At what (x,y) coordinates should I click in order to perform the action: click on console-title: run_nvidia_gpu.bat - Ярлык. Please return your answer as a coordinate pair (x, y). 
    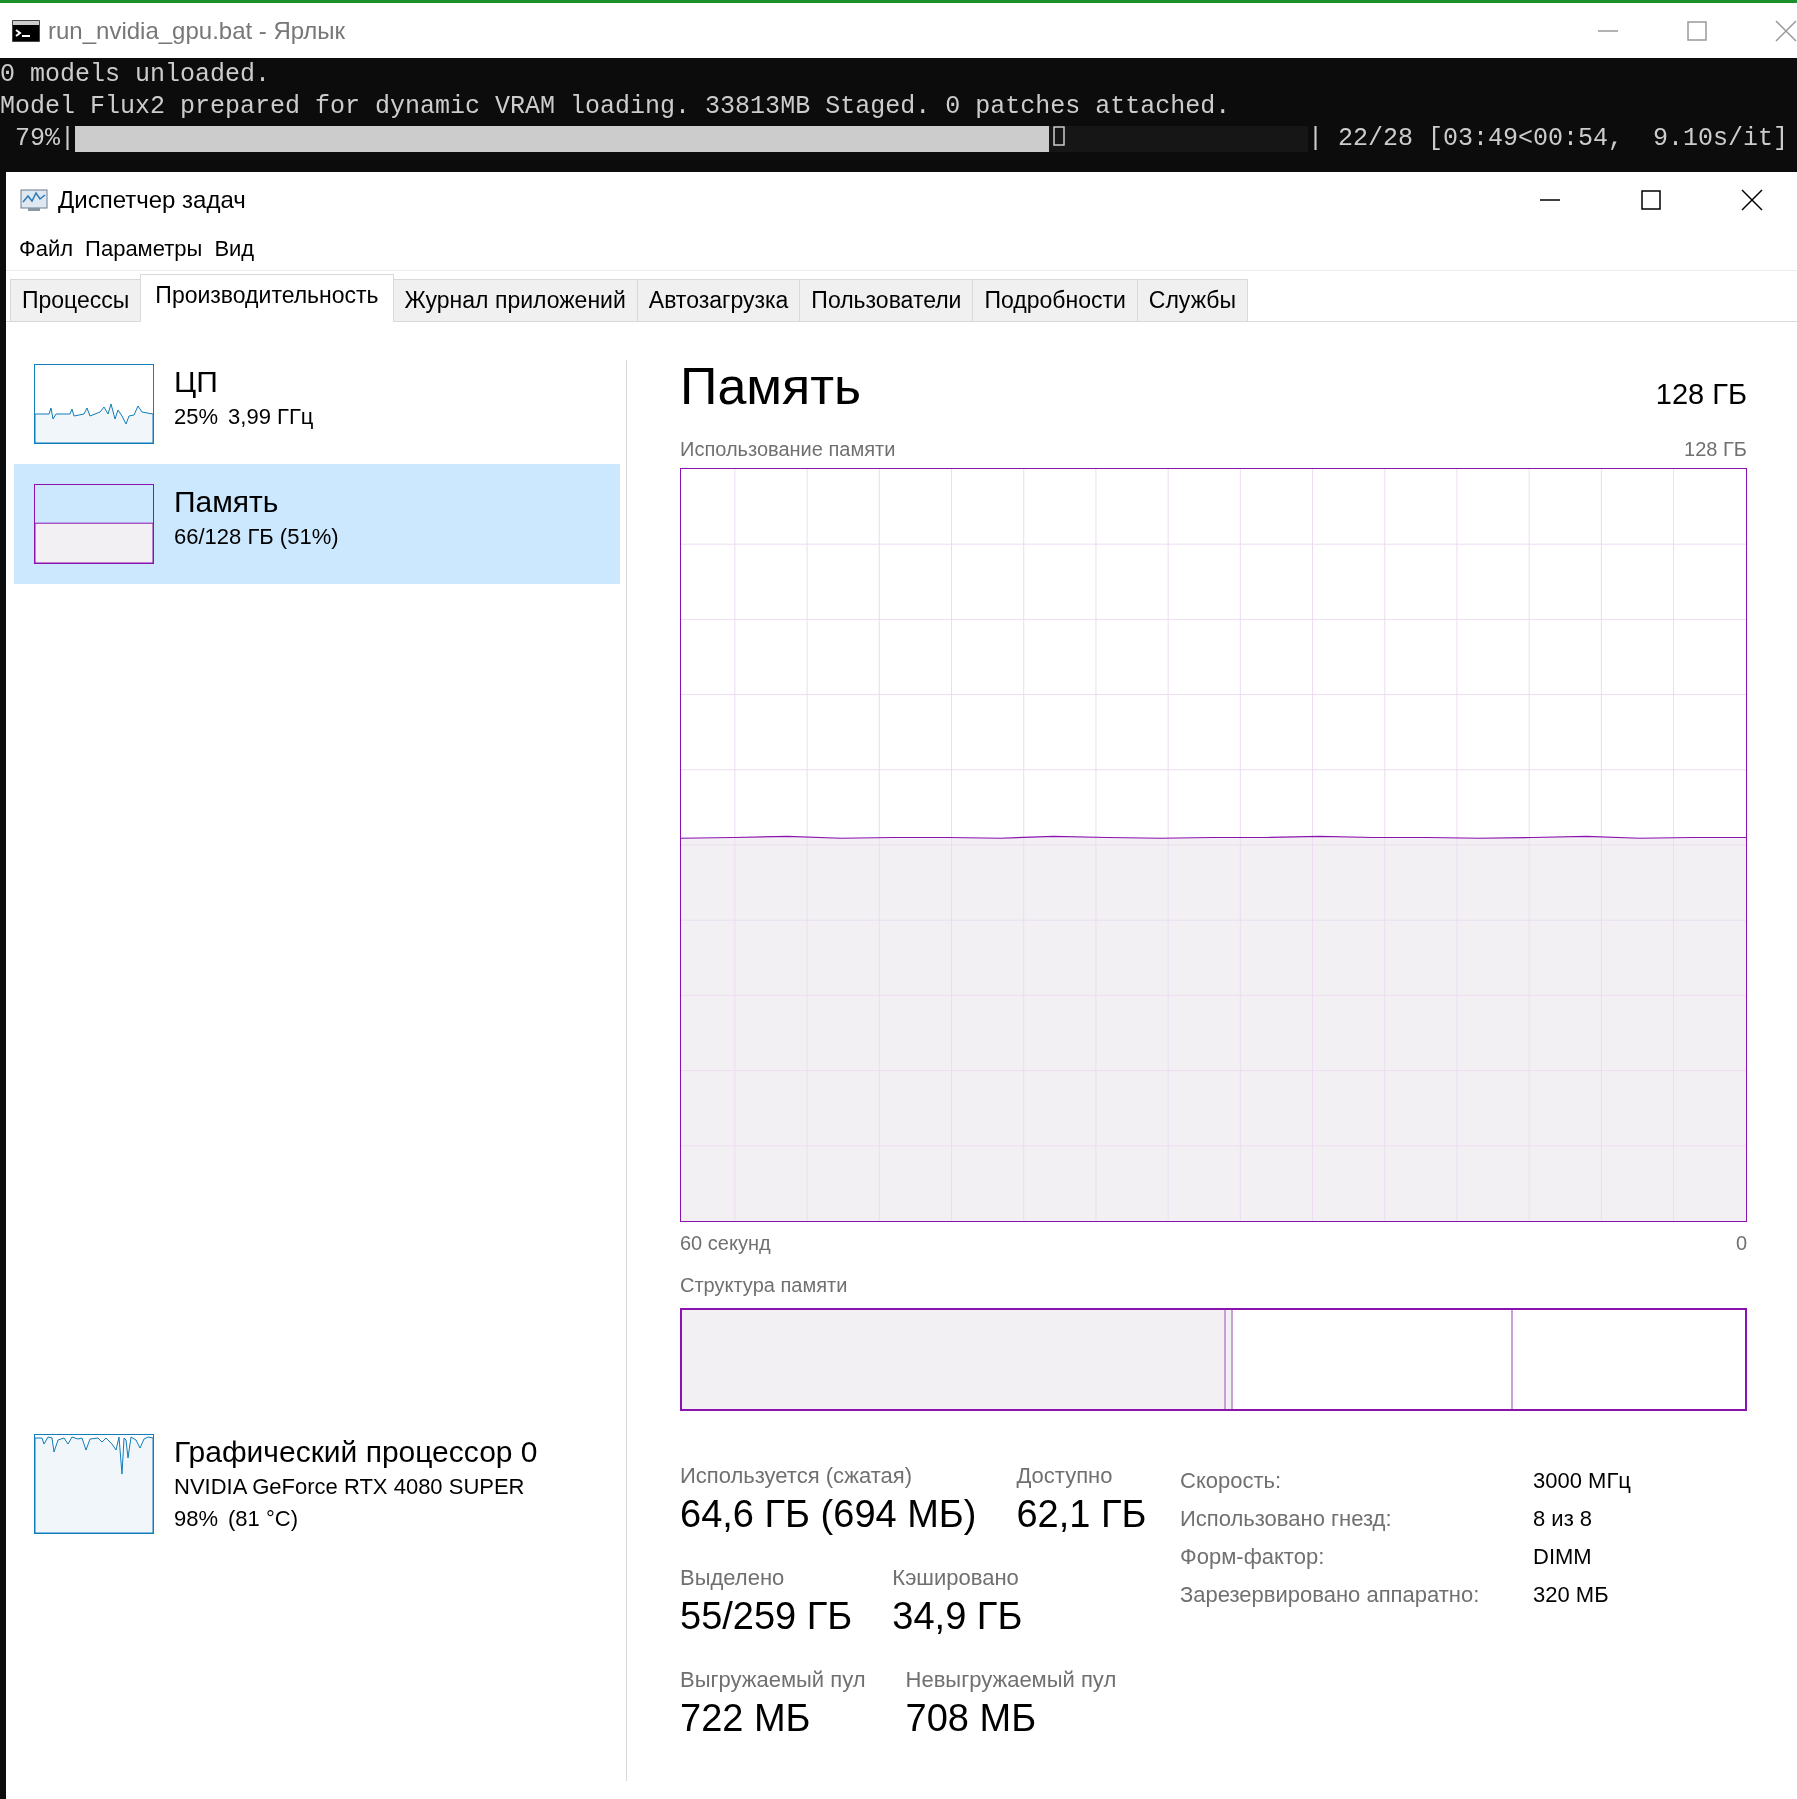
    Looking at the image, I should click on (197, 30).